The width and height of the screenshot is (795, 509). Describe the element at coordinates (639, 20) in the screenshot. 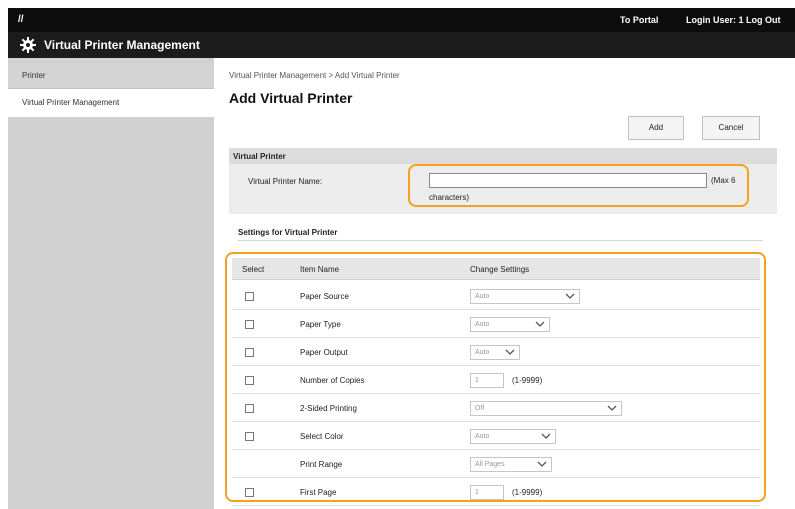

I see `to-portal-link: To Portal` at that location.